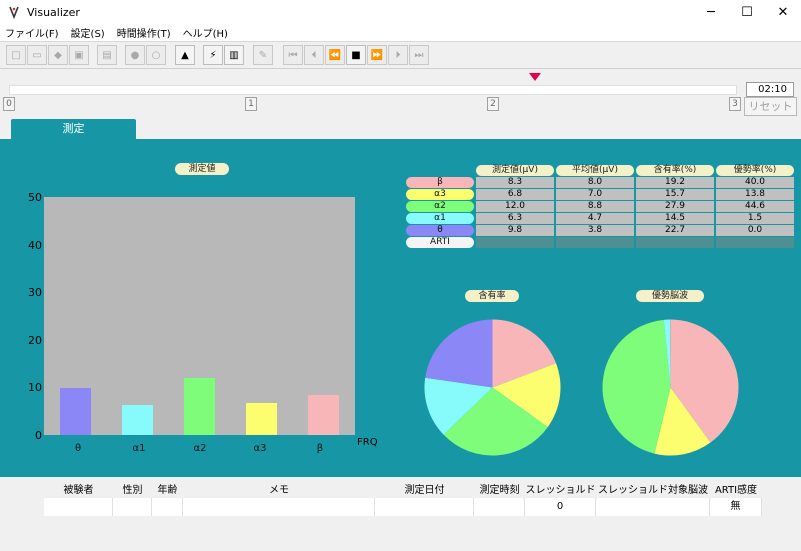  Describe the element at coordinates (560, 507) in the screenshot. I see `threshold-field: 0` at that location.